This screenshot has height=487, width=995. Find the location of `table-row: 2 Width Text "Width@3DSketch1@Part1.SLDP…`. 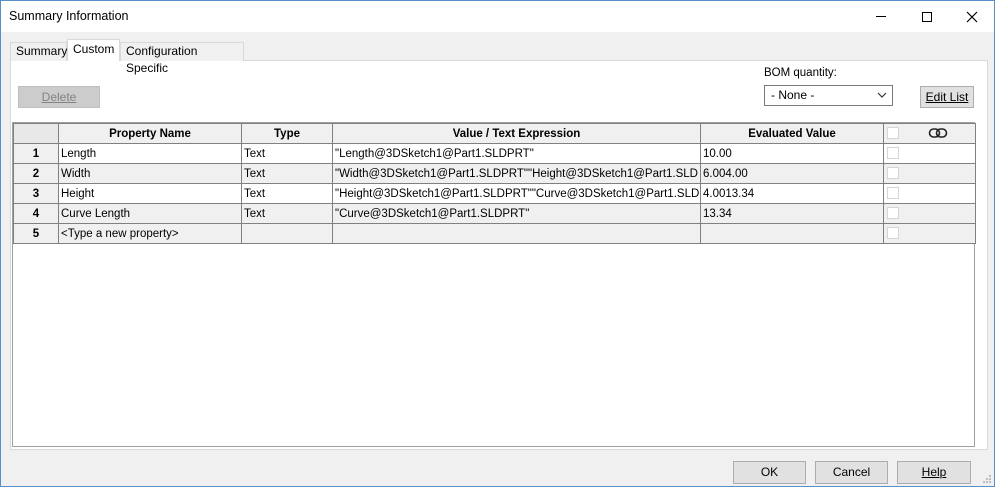

table-row: 2 Width Text "Width@3DSketch1@Part1.SLDP… is located at coordinates (494, 173).